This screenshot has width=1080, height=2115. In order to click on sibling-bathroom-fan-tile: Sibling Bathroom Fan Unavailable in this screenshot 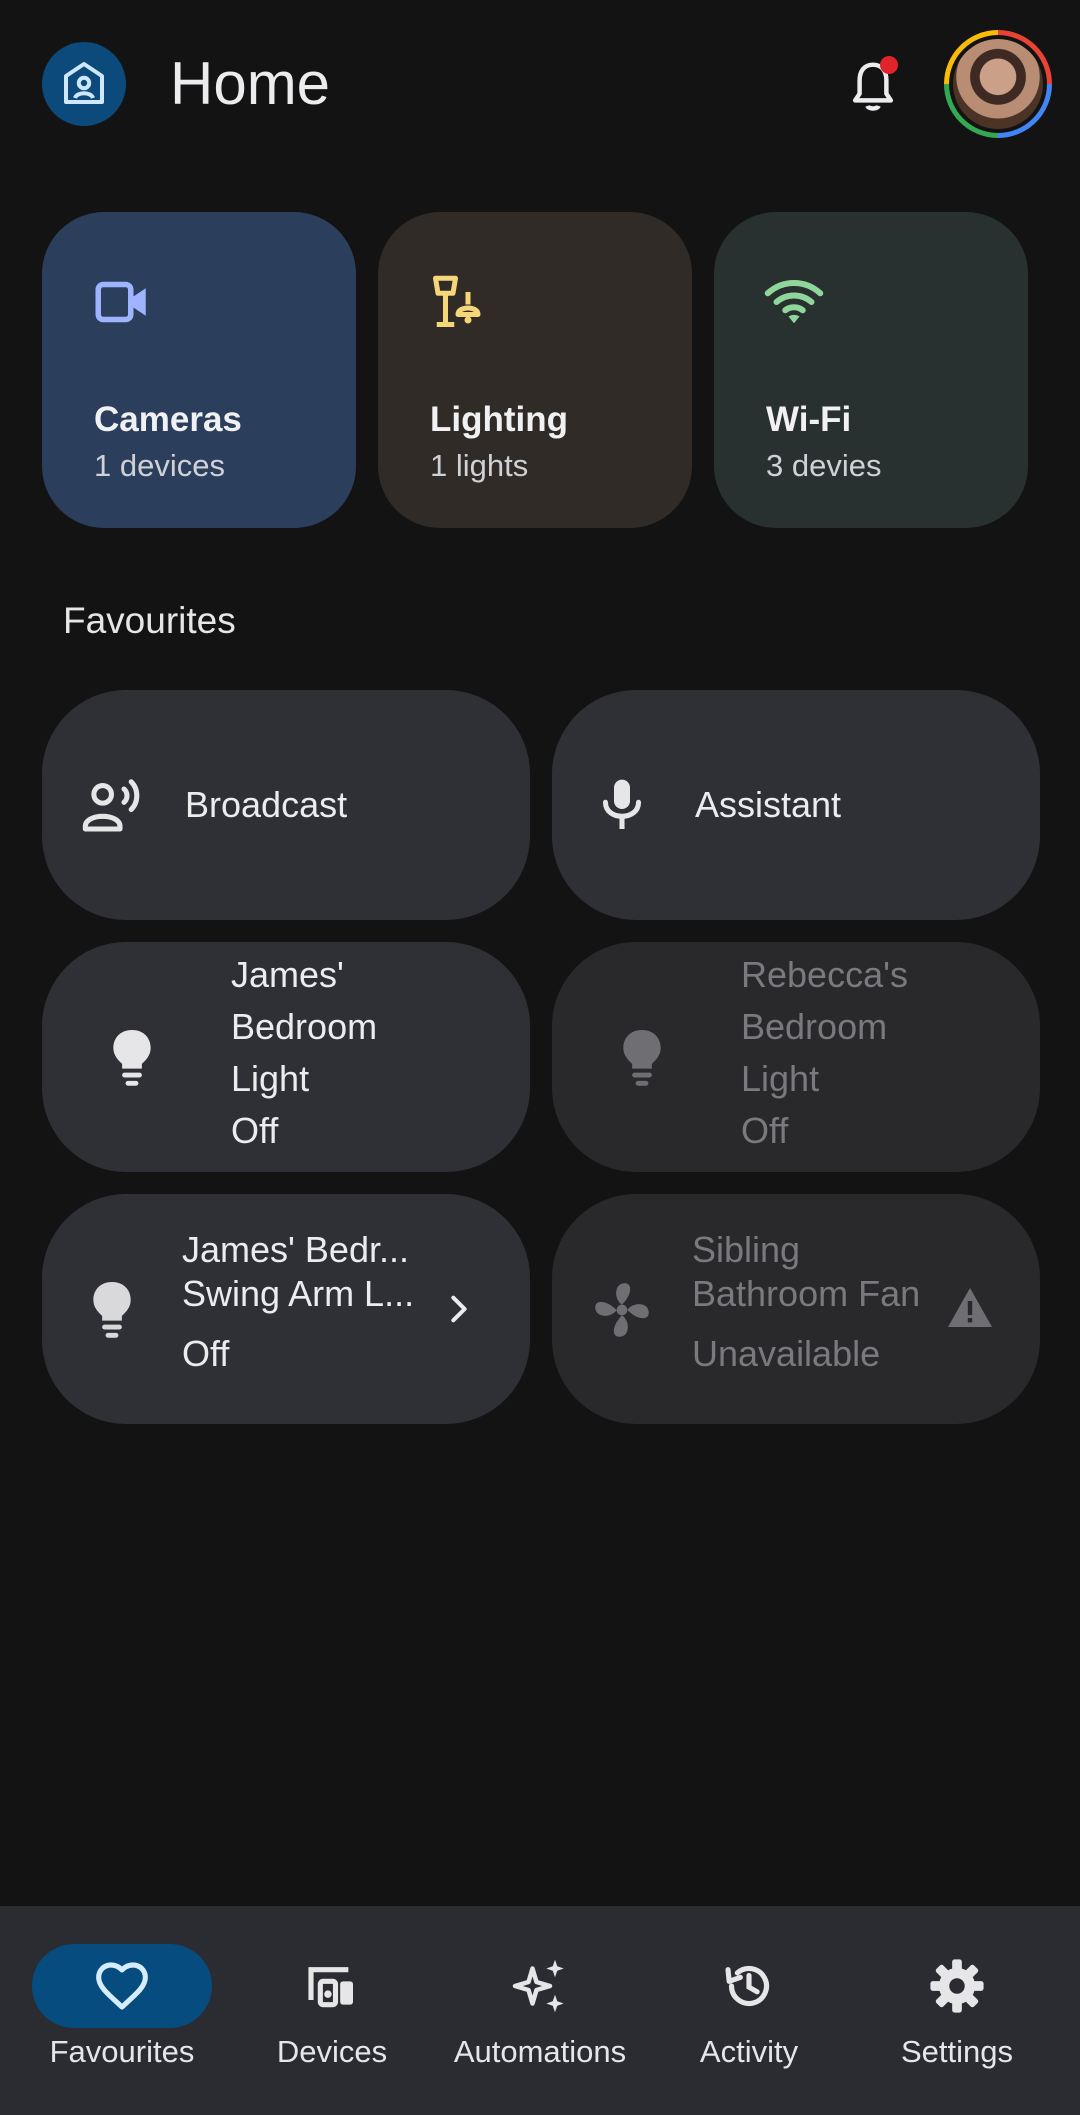, I will do `click(796, 1309)`.